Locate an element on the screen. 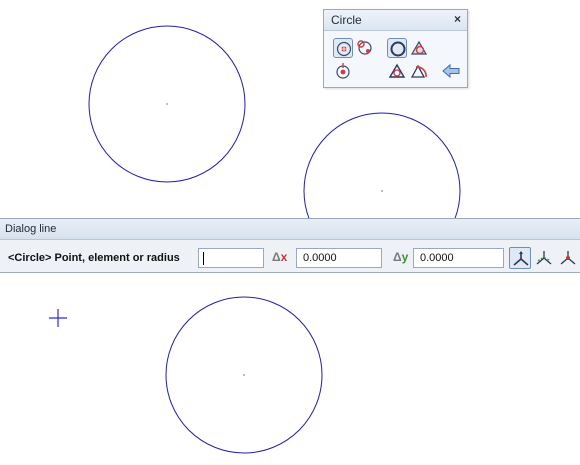 This screenshot has width=580, height=465. dialog-line-title: Dialog line is located at coordinates (31, 229).